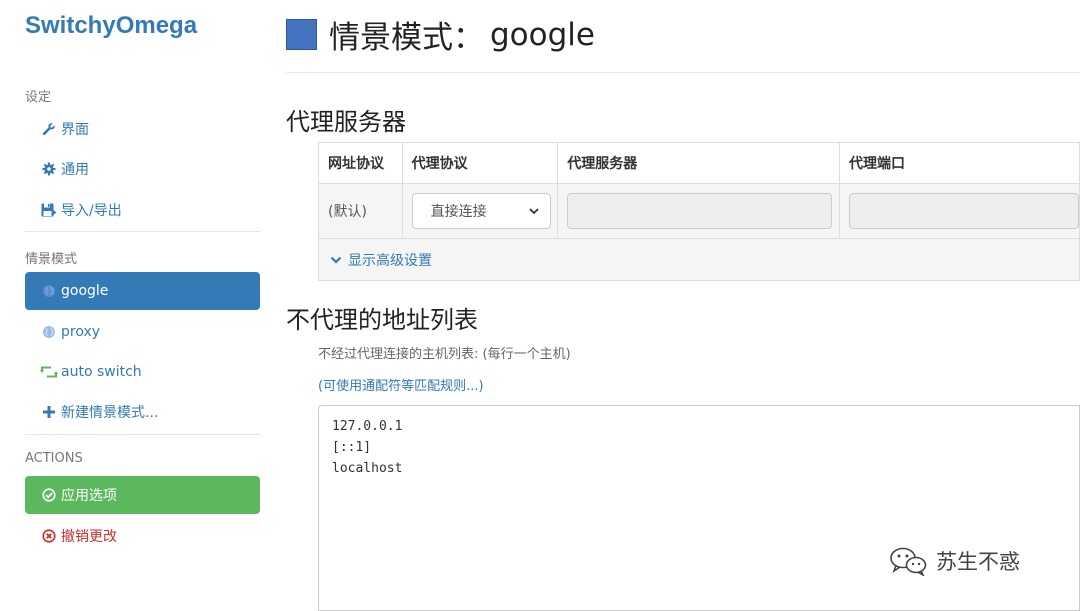  Describe the element at coordinates (382, 320) in the screenshot. I see `bypass-list-heading: 不代理的地址列表` at that location.